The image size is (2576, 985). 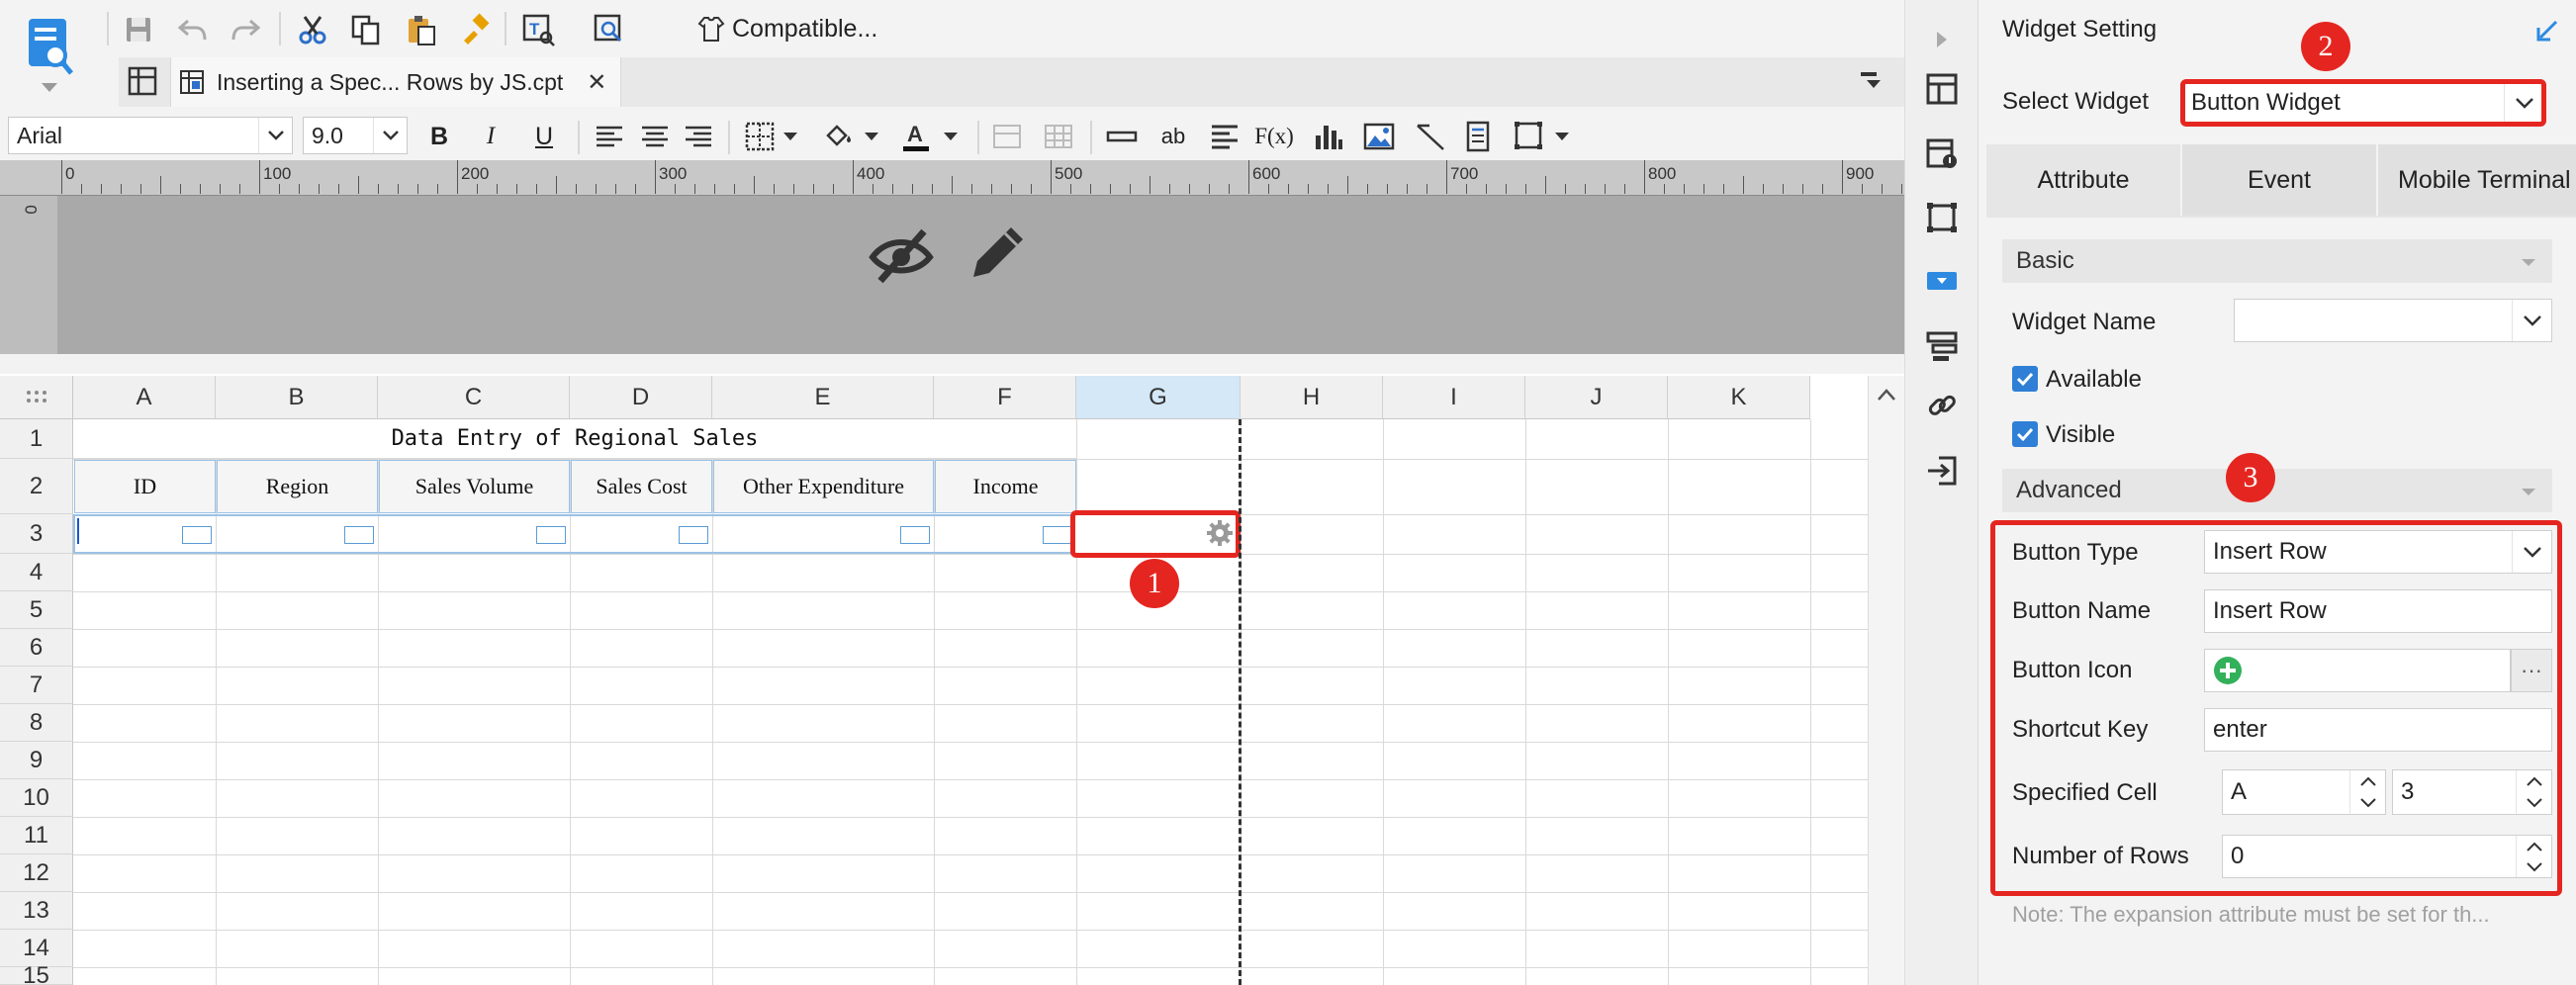 What do you see at coordinates (151, 136) in the screenshot?
I see `font-family-select: Arial` at bounding box center [151, 136].